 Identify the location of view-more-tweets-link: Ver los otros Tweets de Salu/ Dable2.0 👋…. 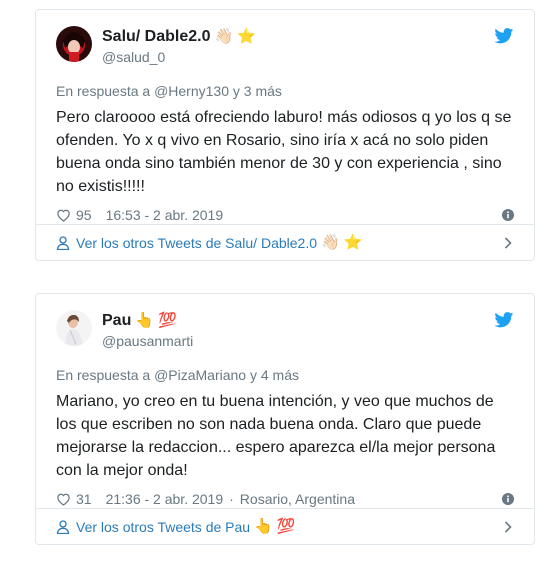
(285, 242).